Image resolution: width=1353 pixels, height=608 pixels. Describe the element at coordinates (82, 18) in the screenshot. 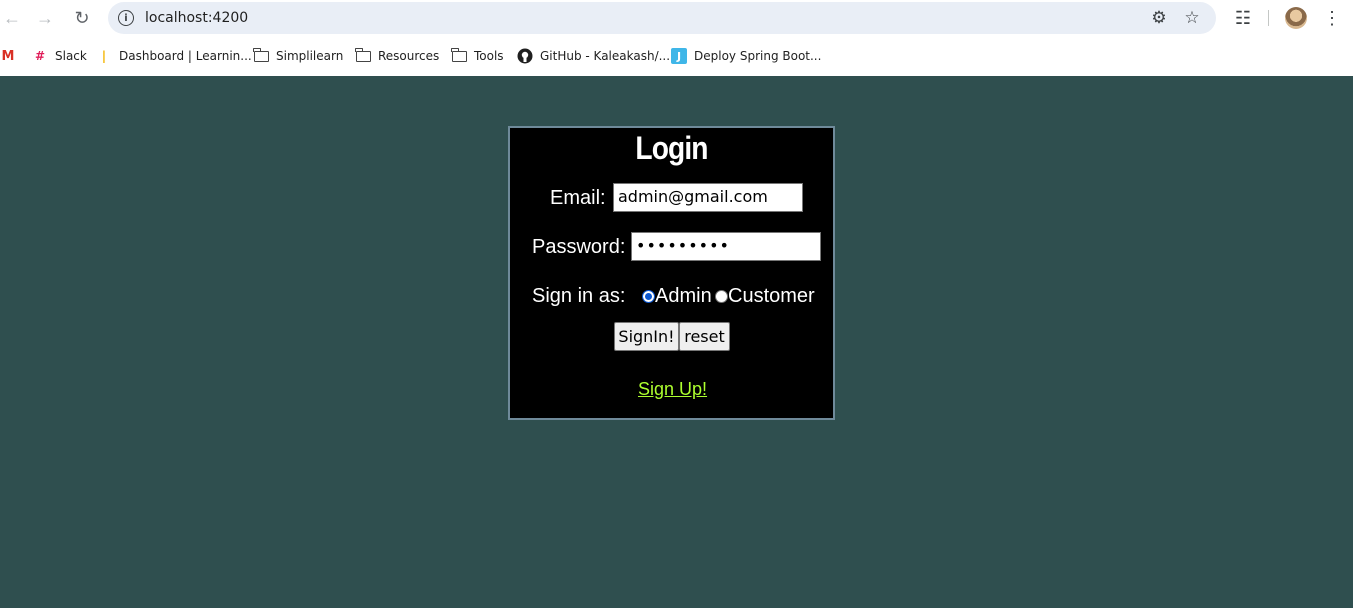

I see `reload-icon: ↻` at that location.